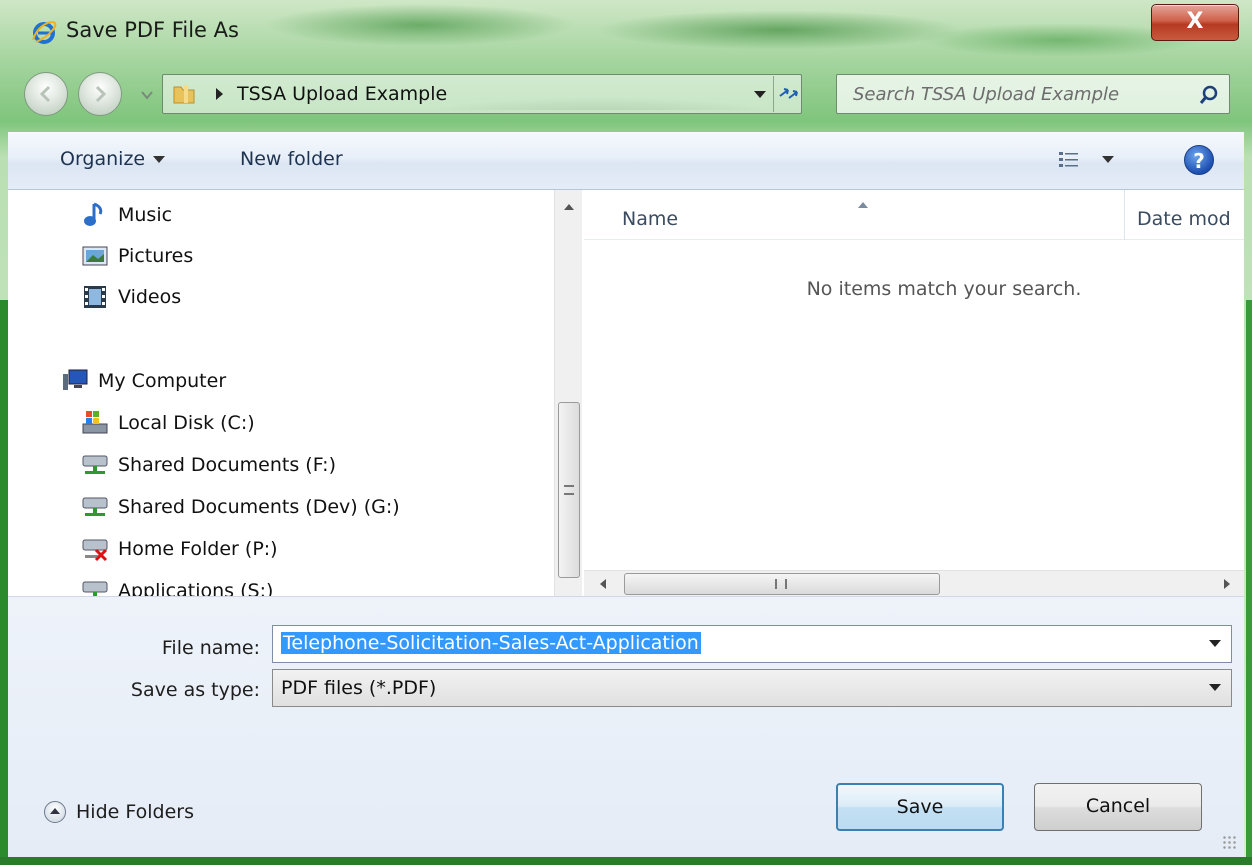 The width and height of the screenshot is (1252, 865). Describe the element at coordinates (291, 159) in the screenshot. I see `new-folder-button: New folder` at that location.